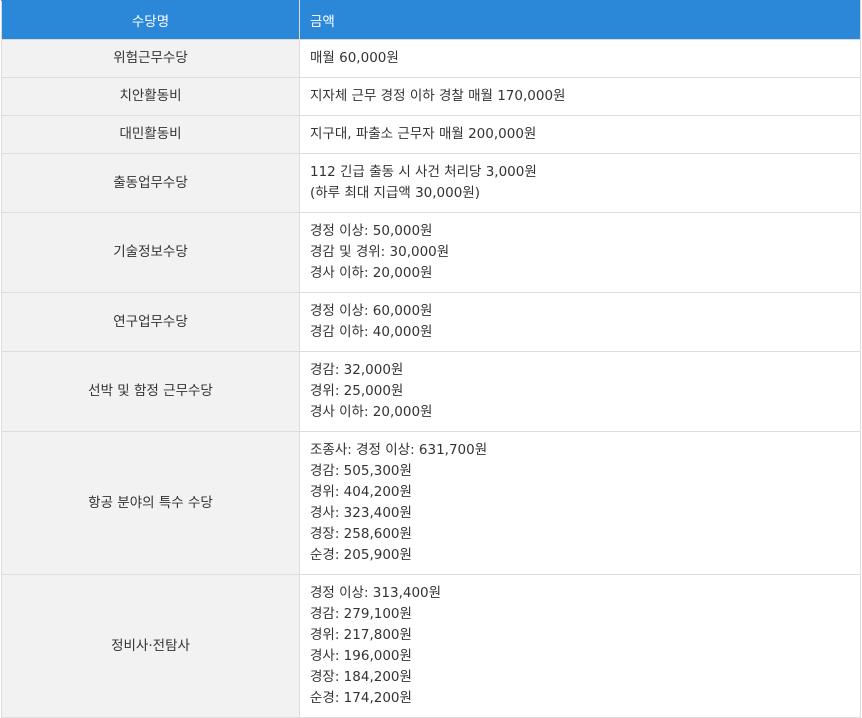  Describe the element at coordinates (371, 311) in the screenshot. I see `amount-line: 경정 이상: 60,000원` at that location.